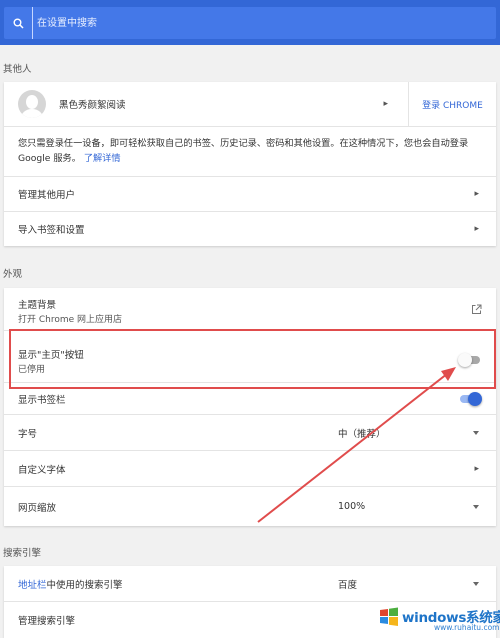 The width and height of the screenshot is (500, 638). Describe the element at coordinates (438, 620) in the screenshot. I see `watermark-logo: windows系统家园 www.ruhaitu.com` at that location.